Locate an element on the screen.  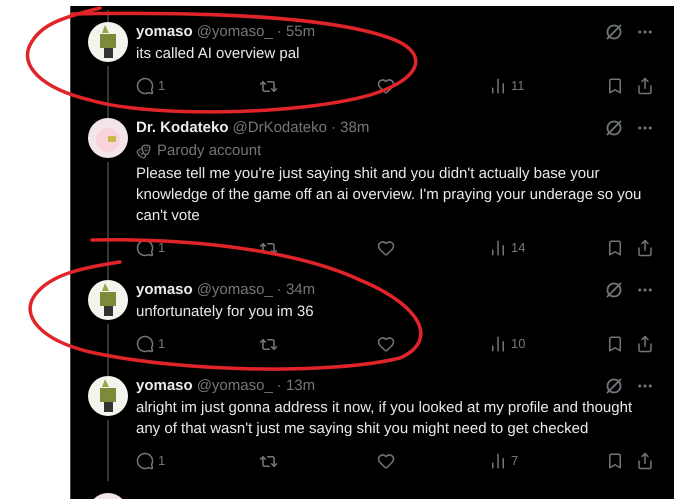
views-button: 11 is located at coordinates (506, 86).